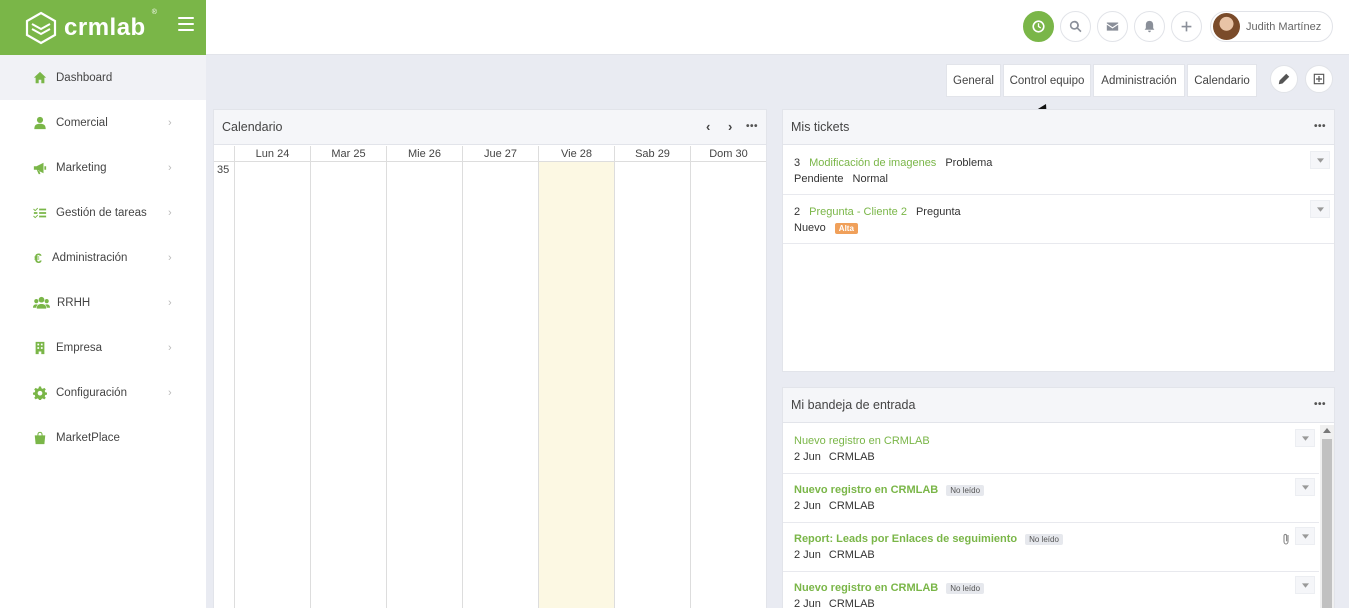 The height and width of the screenshot is (608, 1349). Describe the element at coordinates (810, 228) in the screenshot. I see `ticket-status: Nuevo` at that location.